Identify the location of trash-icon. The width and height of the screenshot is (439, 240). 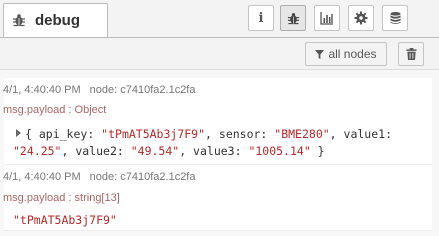
(411, 54).